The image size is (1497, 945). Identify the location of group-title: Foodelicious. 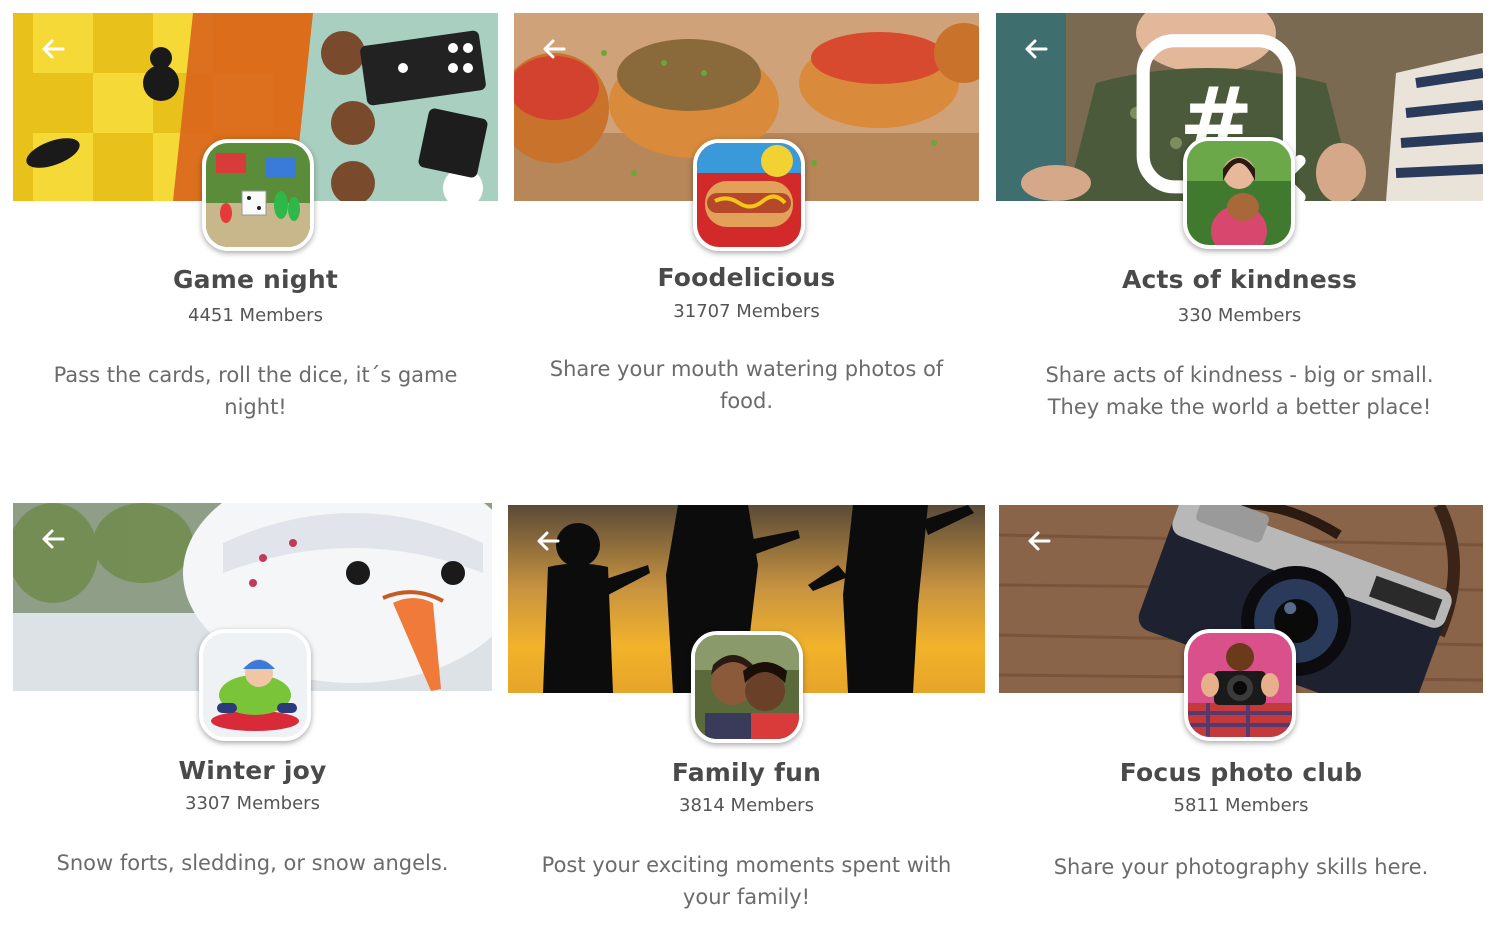
(746, 277).